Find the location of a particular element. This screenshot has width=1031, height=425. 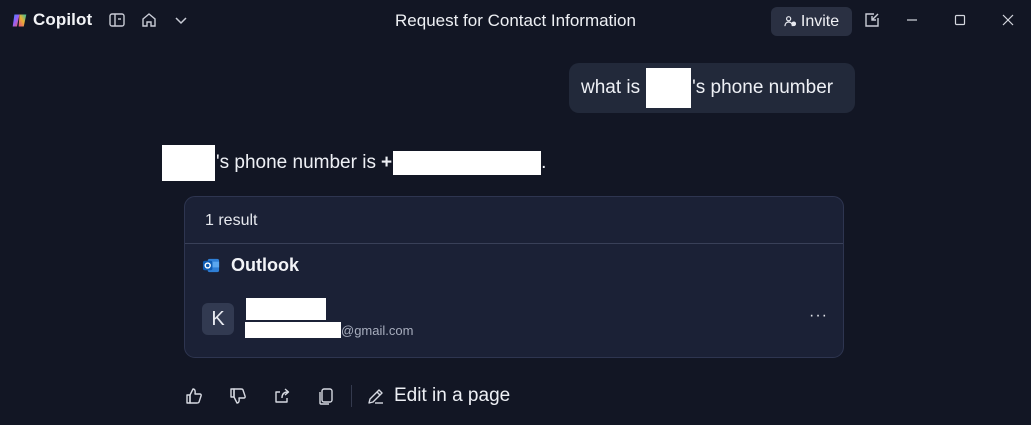

assistant-answer: 's phone number is + . is located at coordinates (354, 163).